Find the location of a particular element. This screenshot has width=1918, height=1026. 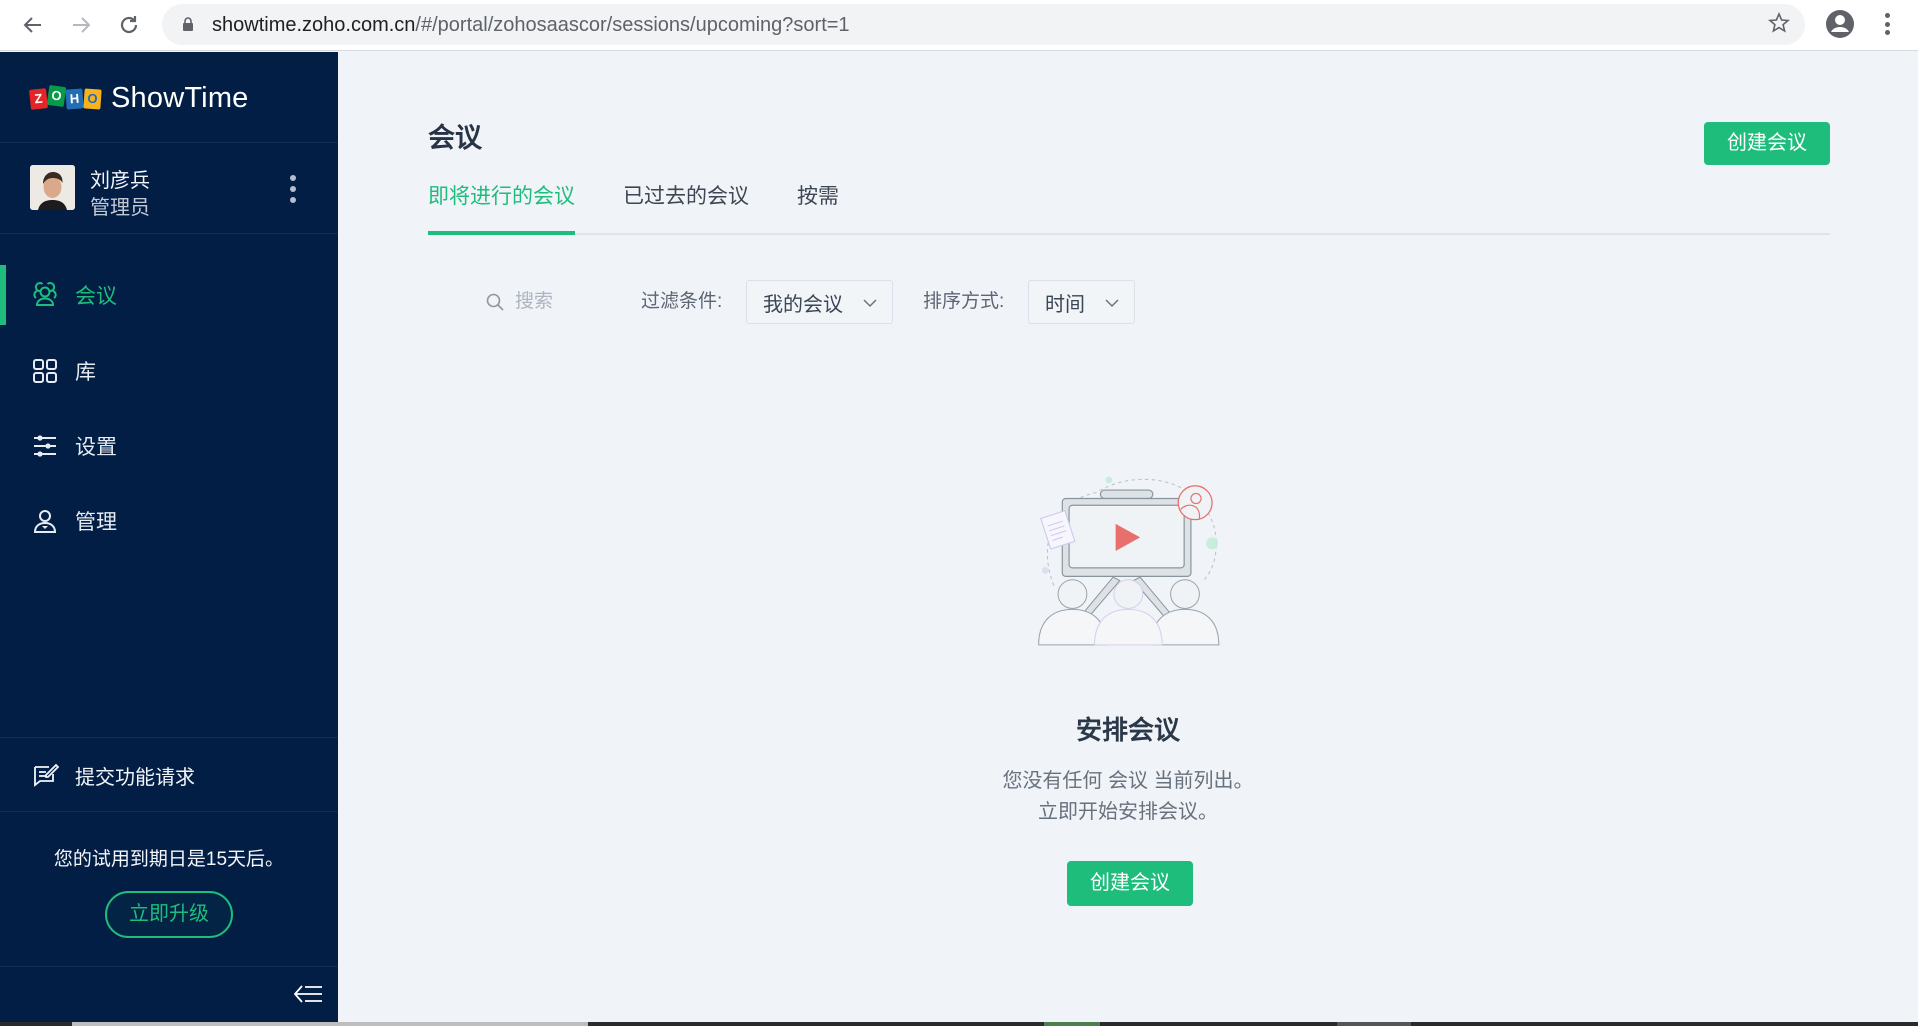

sidebar-item-label: 库 is located at coordinates (85, 372).